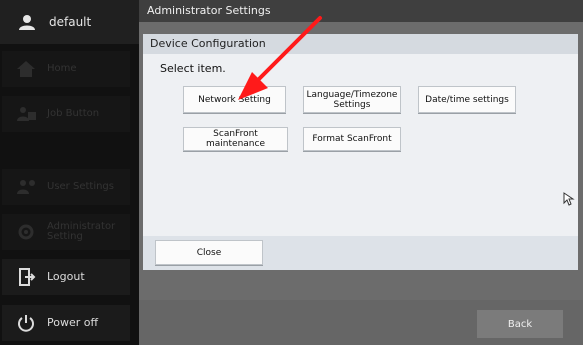 The image size is (583, 345). What do you see at coordinates (81, 231) in the screenshot?
I see `sidebar-item-label: Administrator Setting` at bounding box center [81, 231].